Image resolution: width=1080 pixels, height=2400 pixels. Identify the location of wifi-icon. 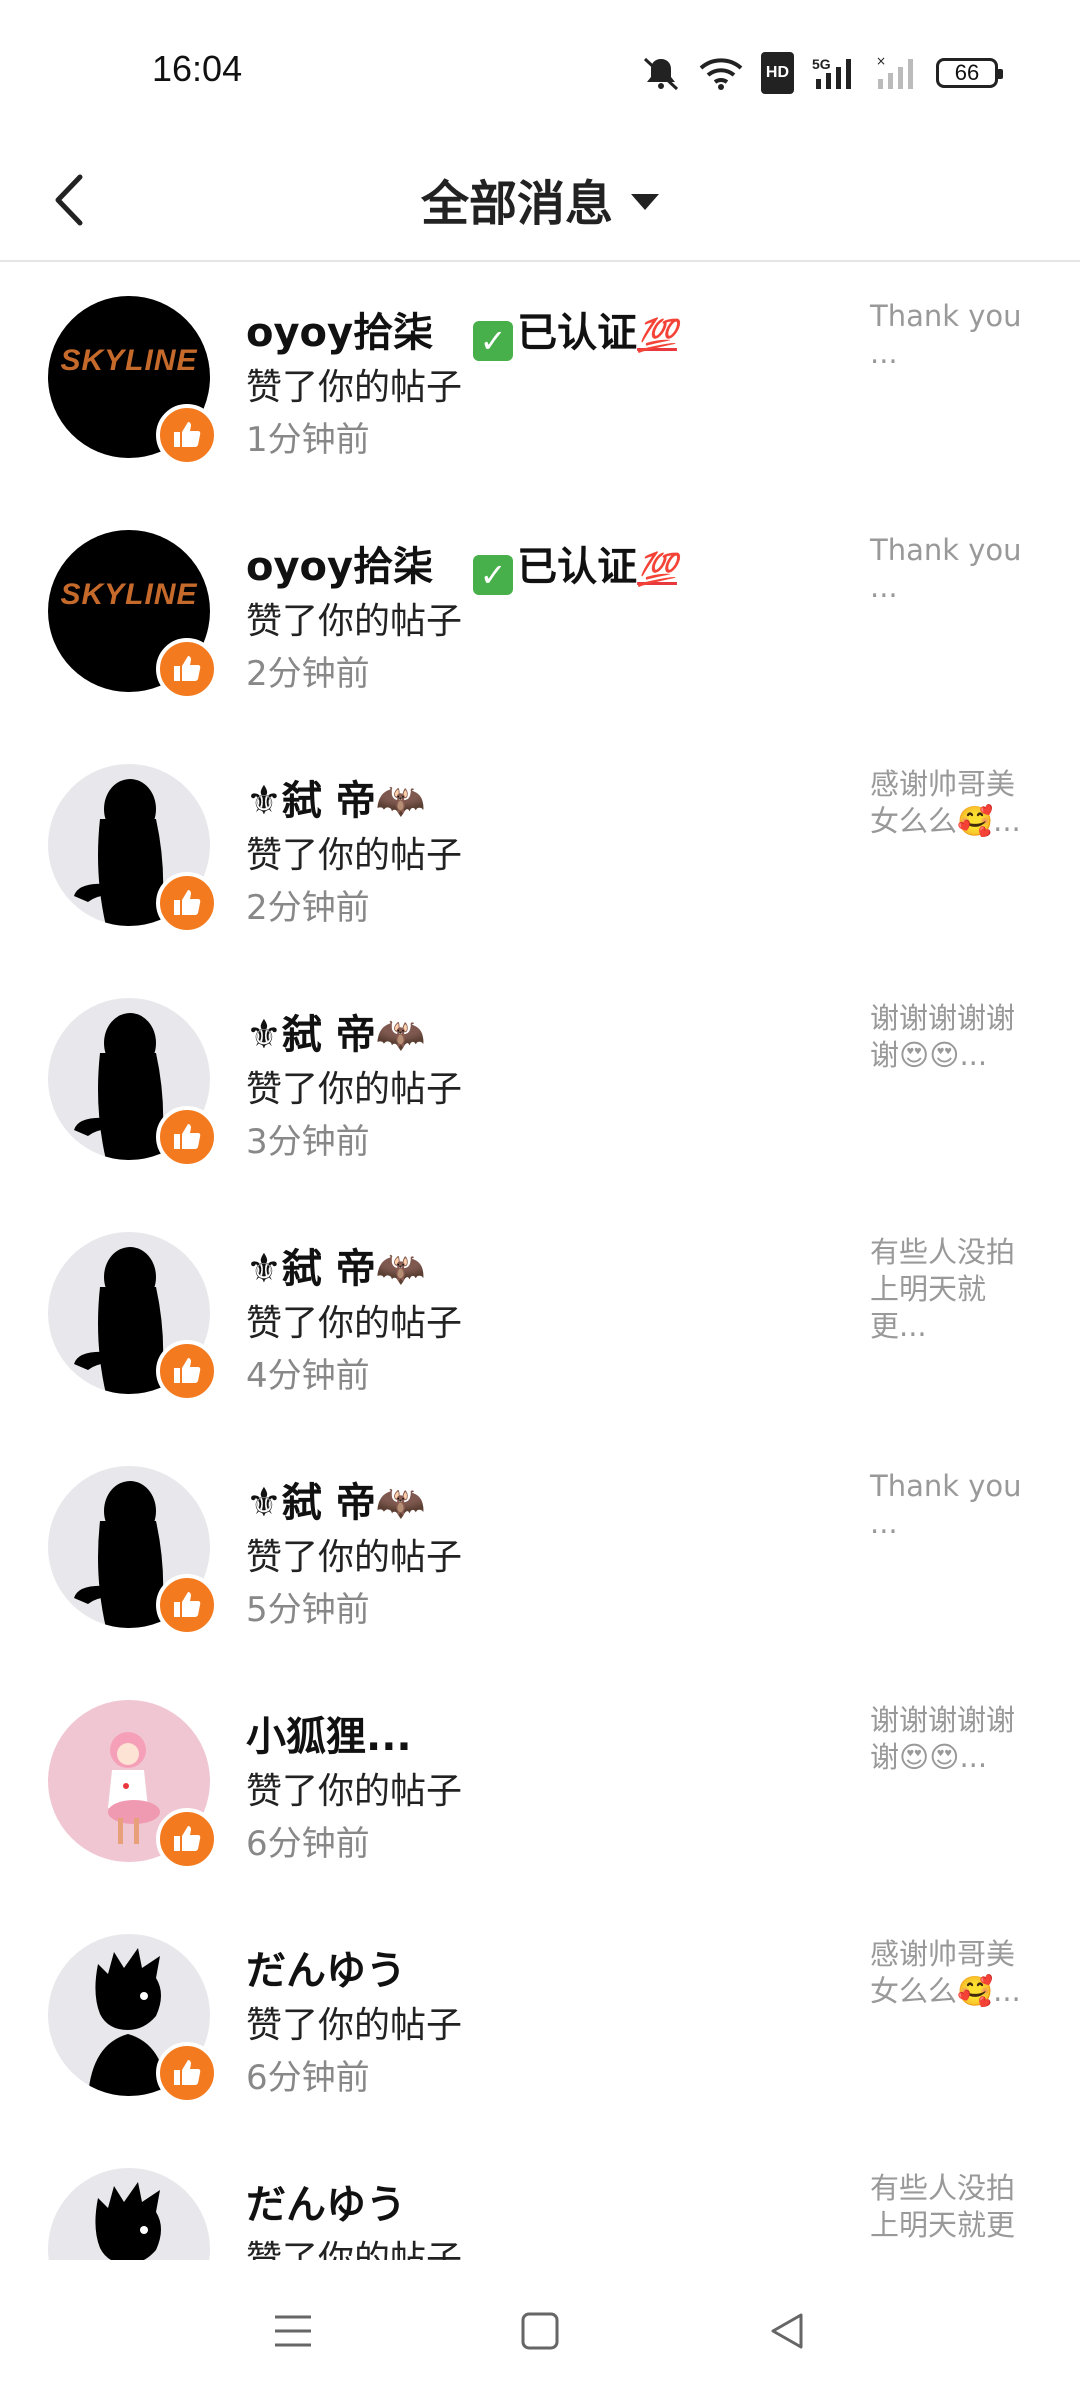
(721, 73).